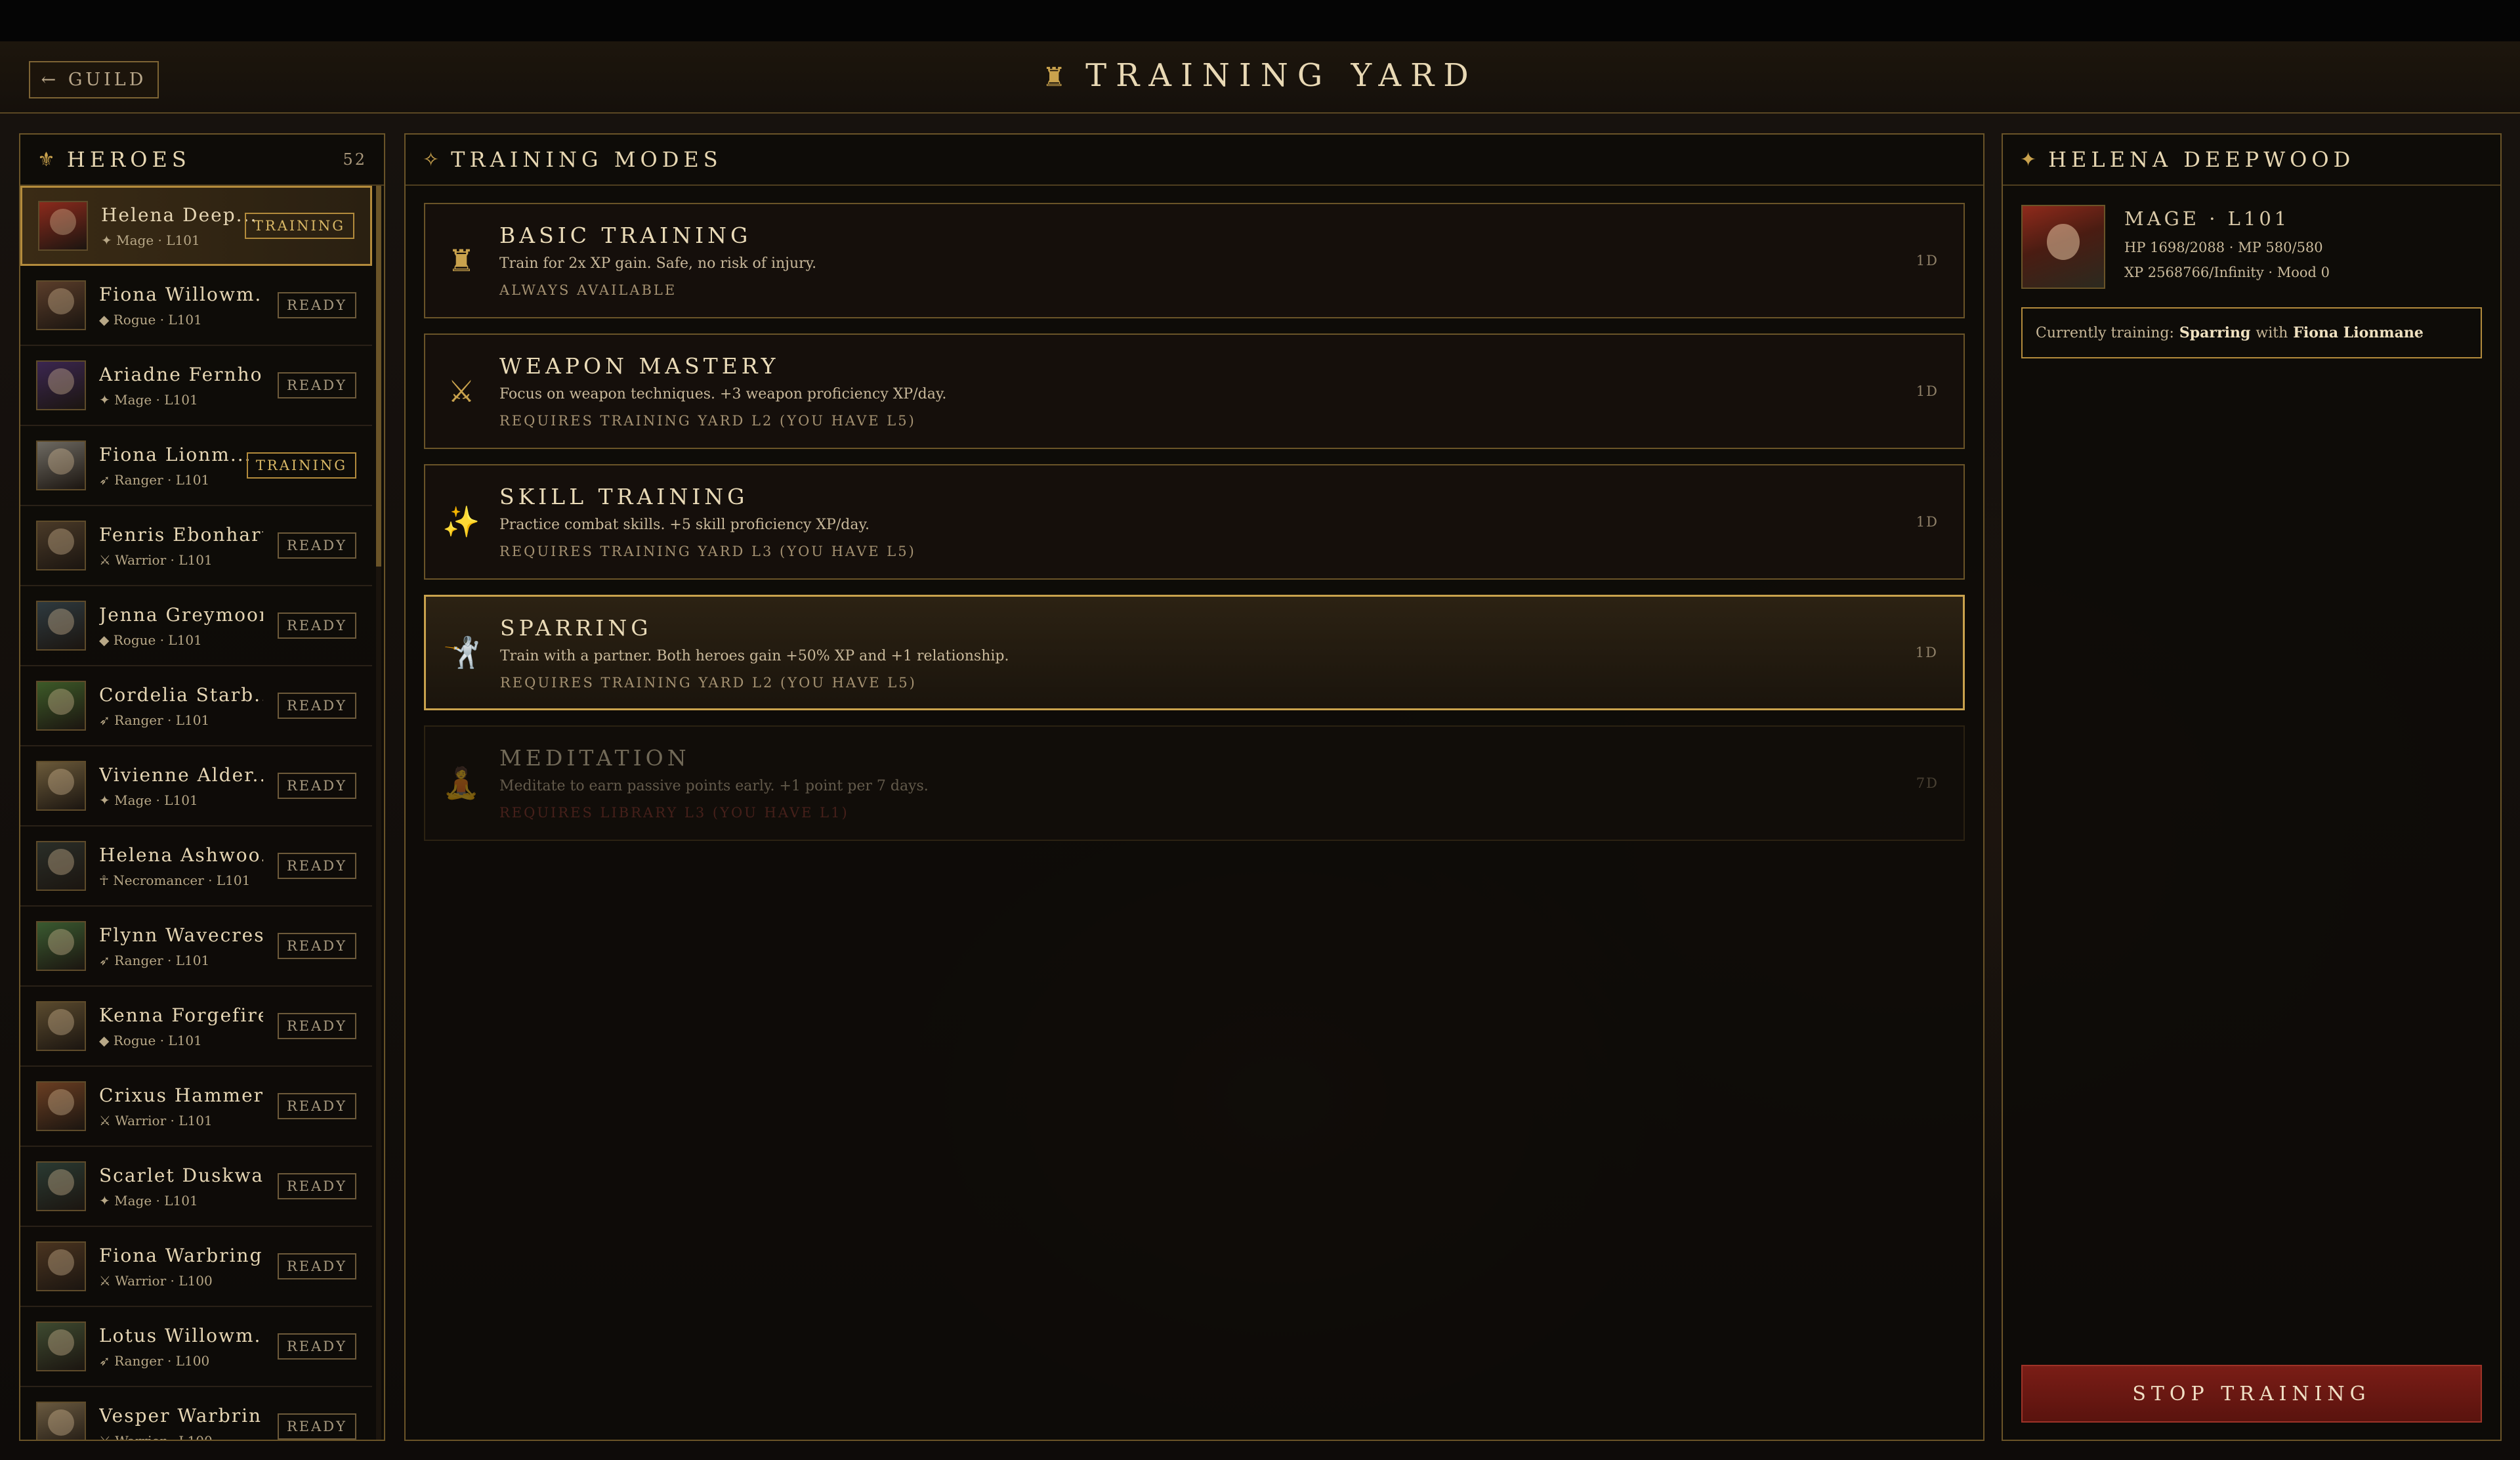 The image size is (2520, 1460). Describe the element at coordinates (431, 159) in the screenshot. I see `sparkle-icon: ✧` at that location.